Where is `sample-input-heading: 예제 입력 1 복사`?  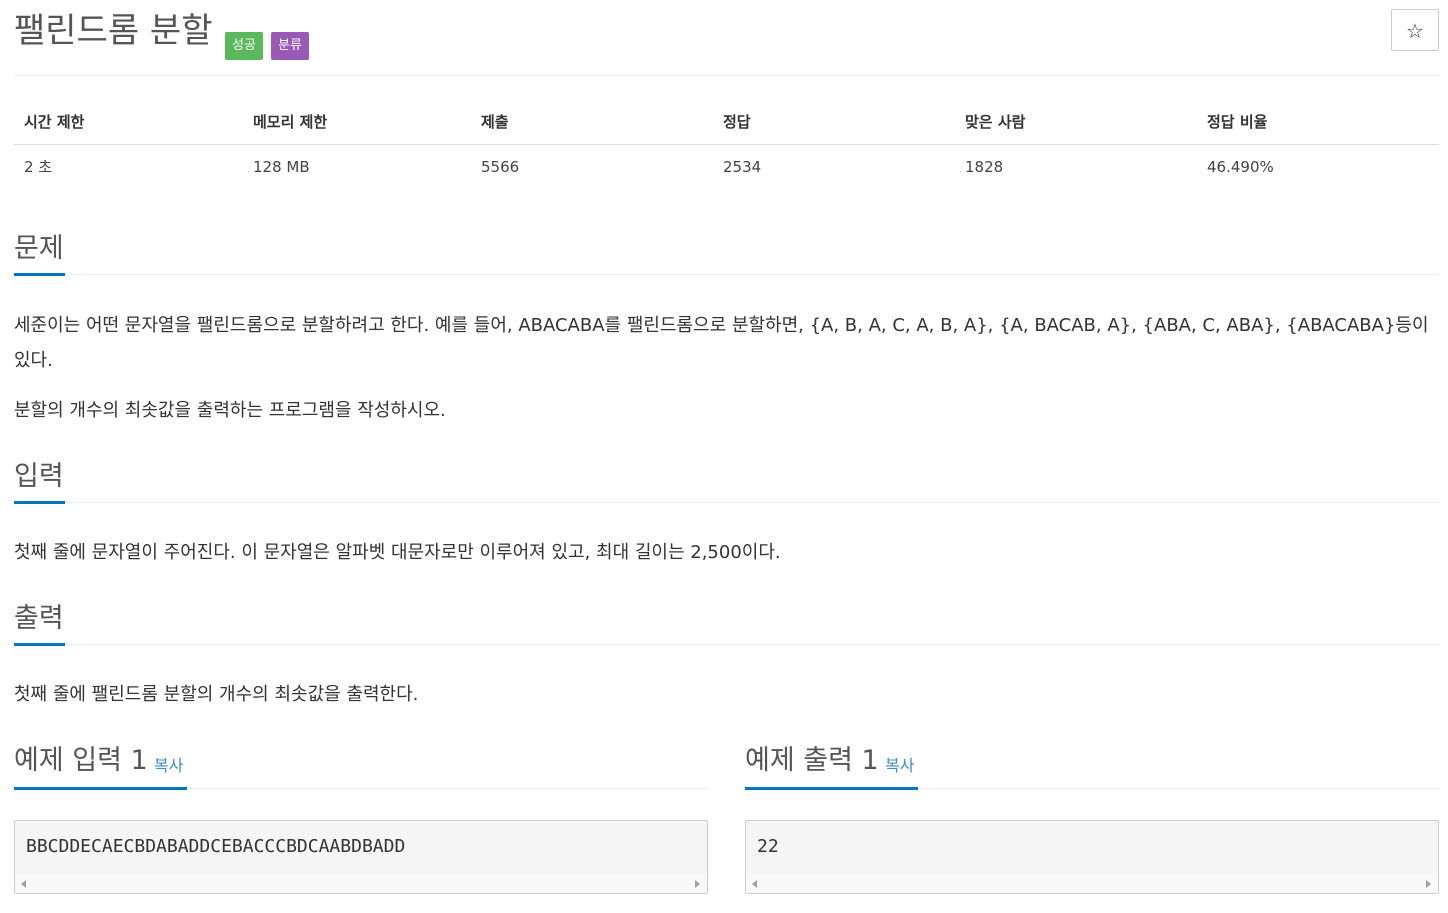
sample-input-heading: 예제 입력 1 복사 is located at coordinates (361, 765).